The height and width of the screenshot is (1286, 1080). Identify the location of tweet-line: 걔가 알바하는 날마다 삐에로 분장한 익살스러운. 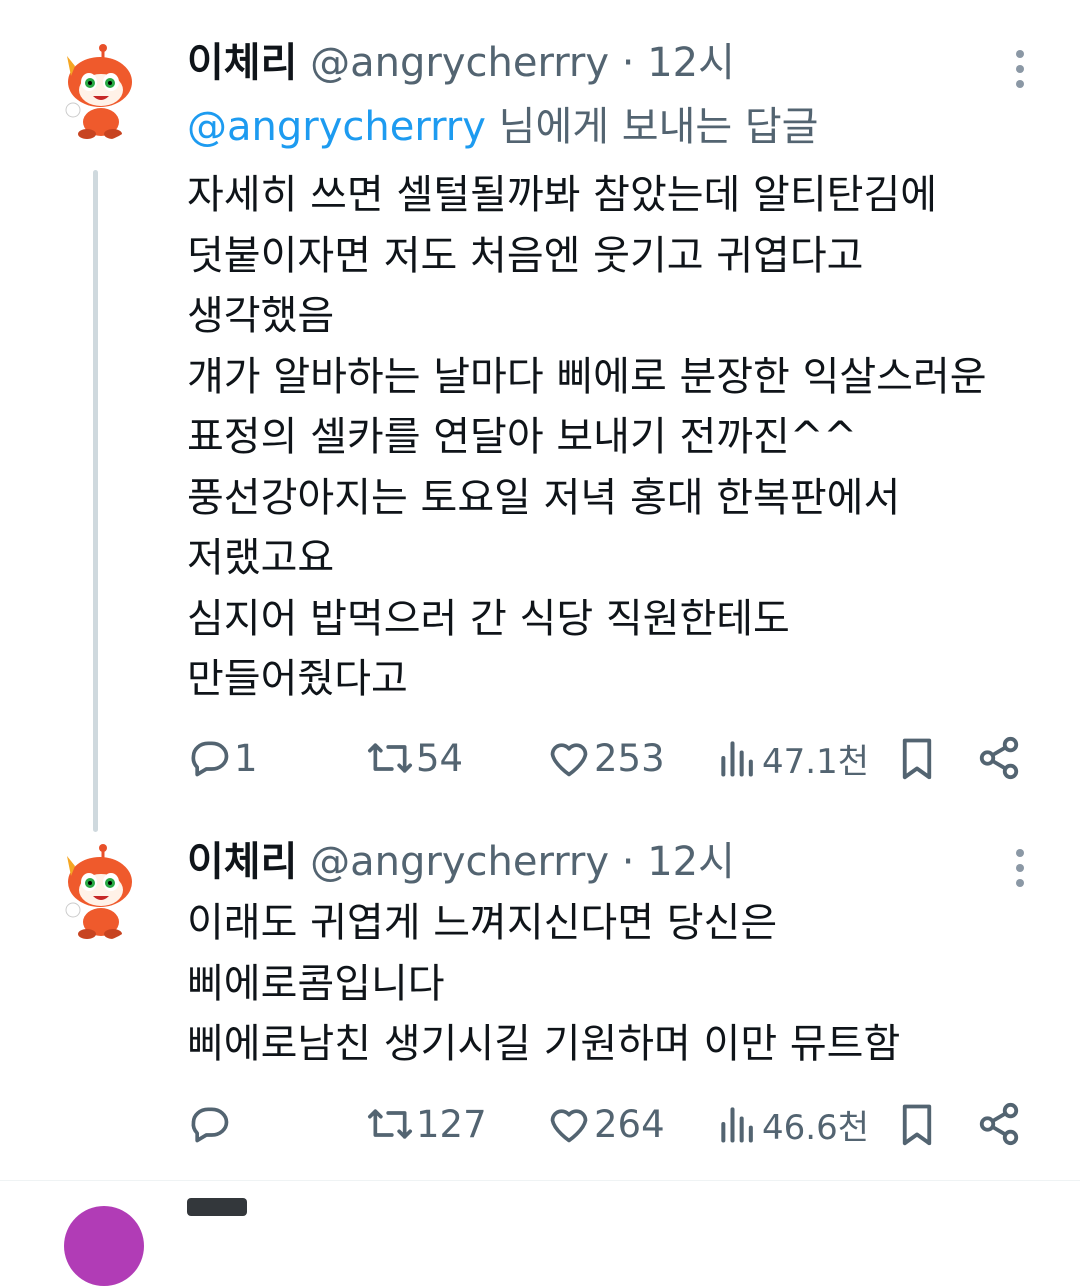
(587, 376).